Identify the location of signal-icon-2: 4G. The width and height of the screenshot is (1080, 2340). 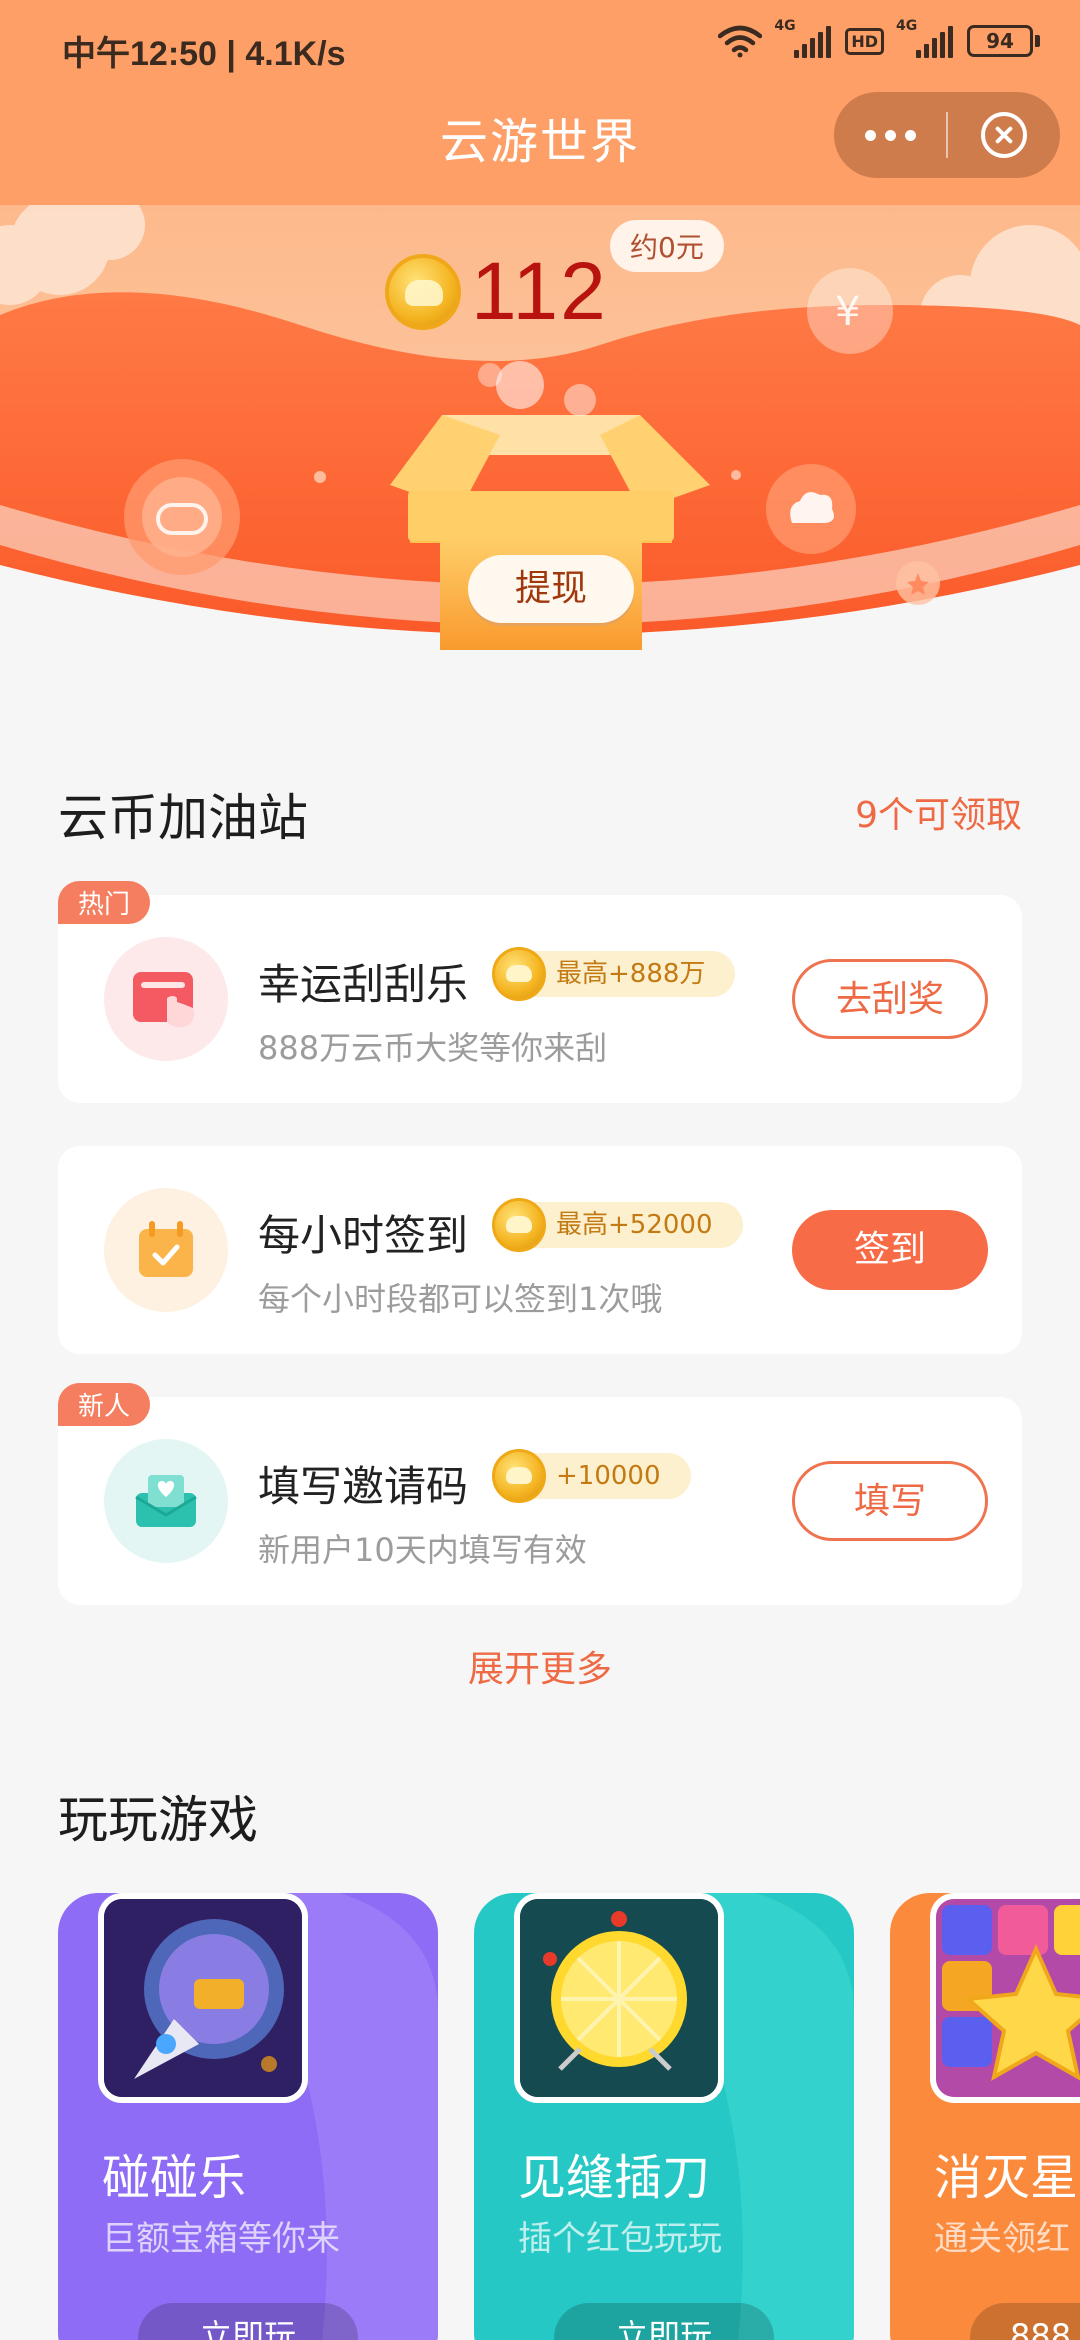
(924, 38).